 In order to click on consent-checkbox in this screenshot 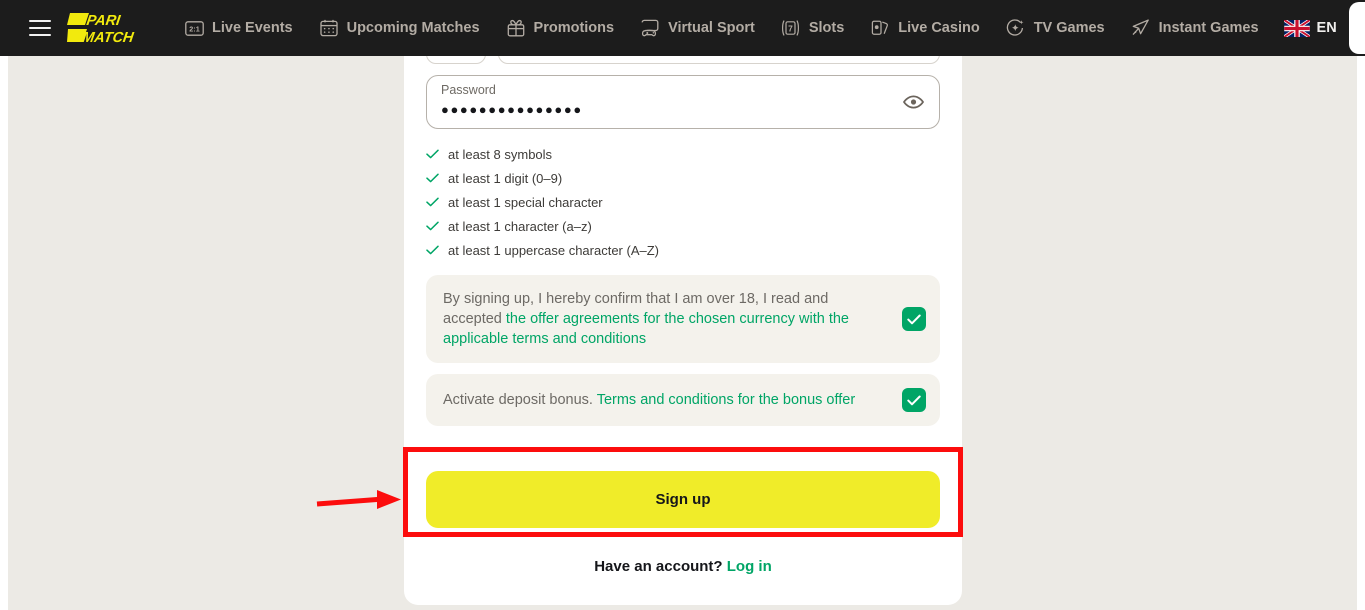, I will do `click(914, 319)`.